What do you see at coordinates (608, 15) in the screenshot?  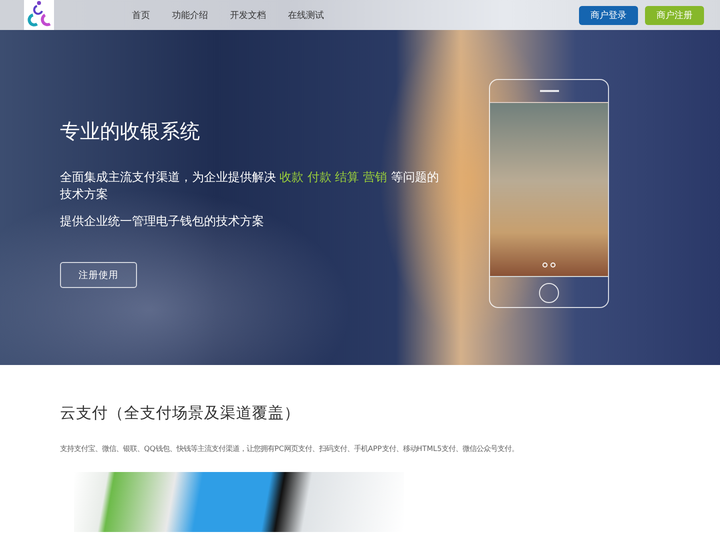 I see `login-button: 商户登录` at bounding box center [608, 15].